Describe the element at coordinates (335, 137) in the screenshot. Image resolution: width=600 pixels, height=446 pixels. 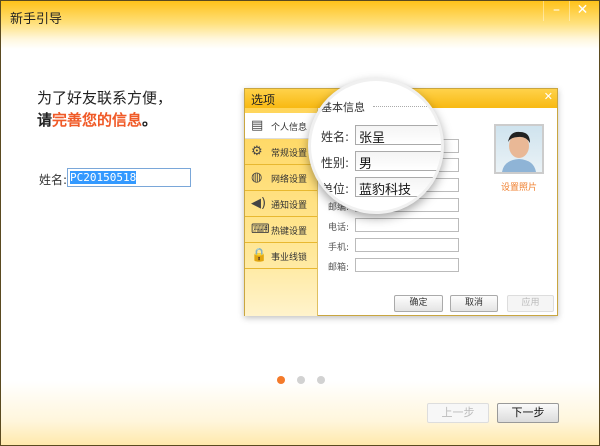
I see `mag-label: 姓名:` at that location.